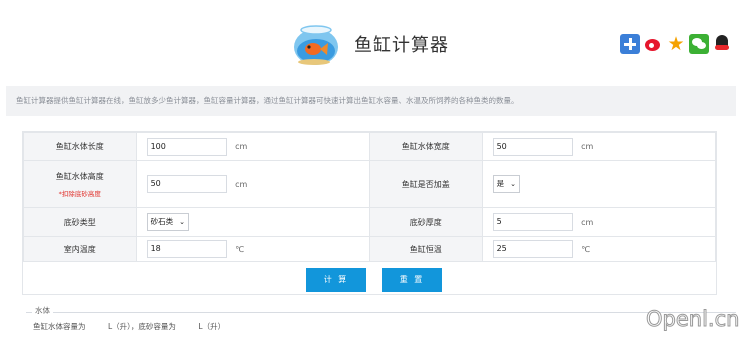 Image resolution: width=750 pixels, height=338 pixels. What do you see at coordinates (336, 280) in the screenshot?
I see `calculate-button: 计 算` at bounding box center [336, 280].